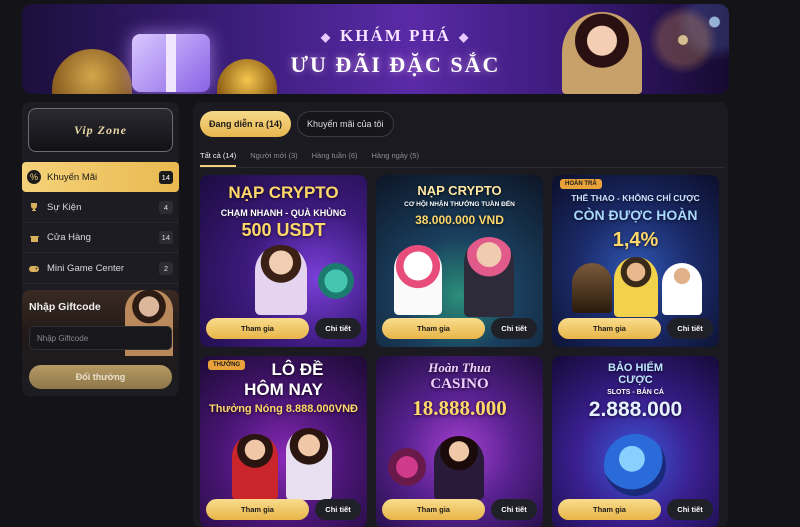 This screenshot has width=800, height=527. Describe the element at coordinates (635, 240) in the screenshot. I see `promo-amount: 1,4%` at that location.